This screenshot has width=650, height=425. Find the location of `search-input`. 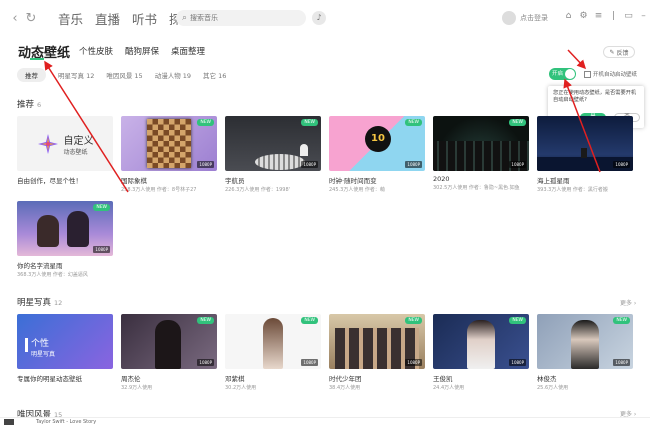

search-input is located at coordinates (240, 18).